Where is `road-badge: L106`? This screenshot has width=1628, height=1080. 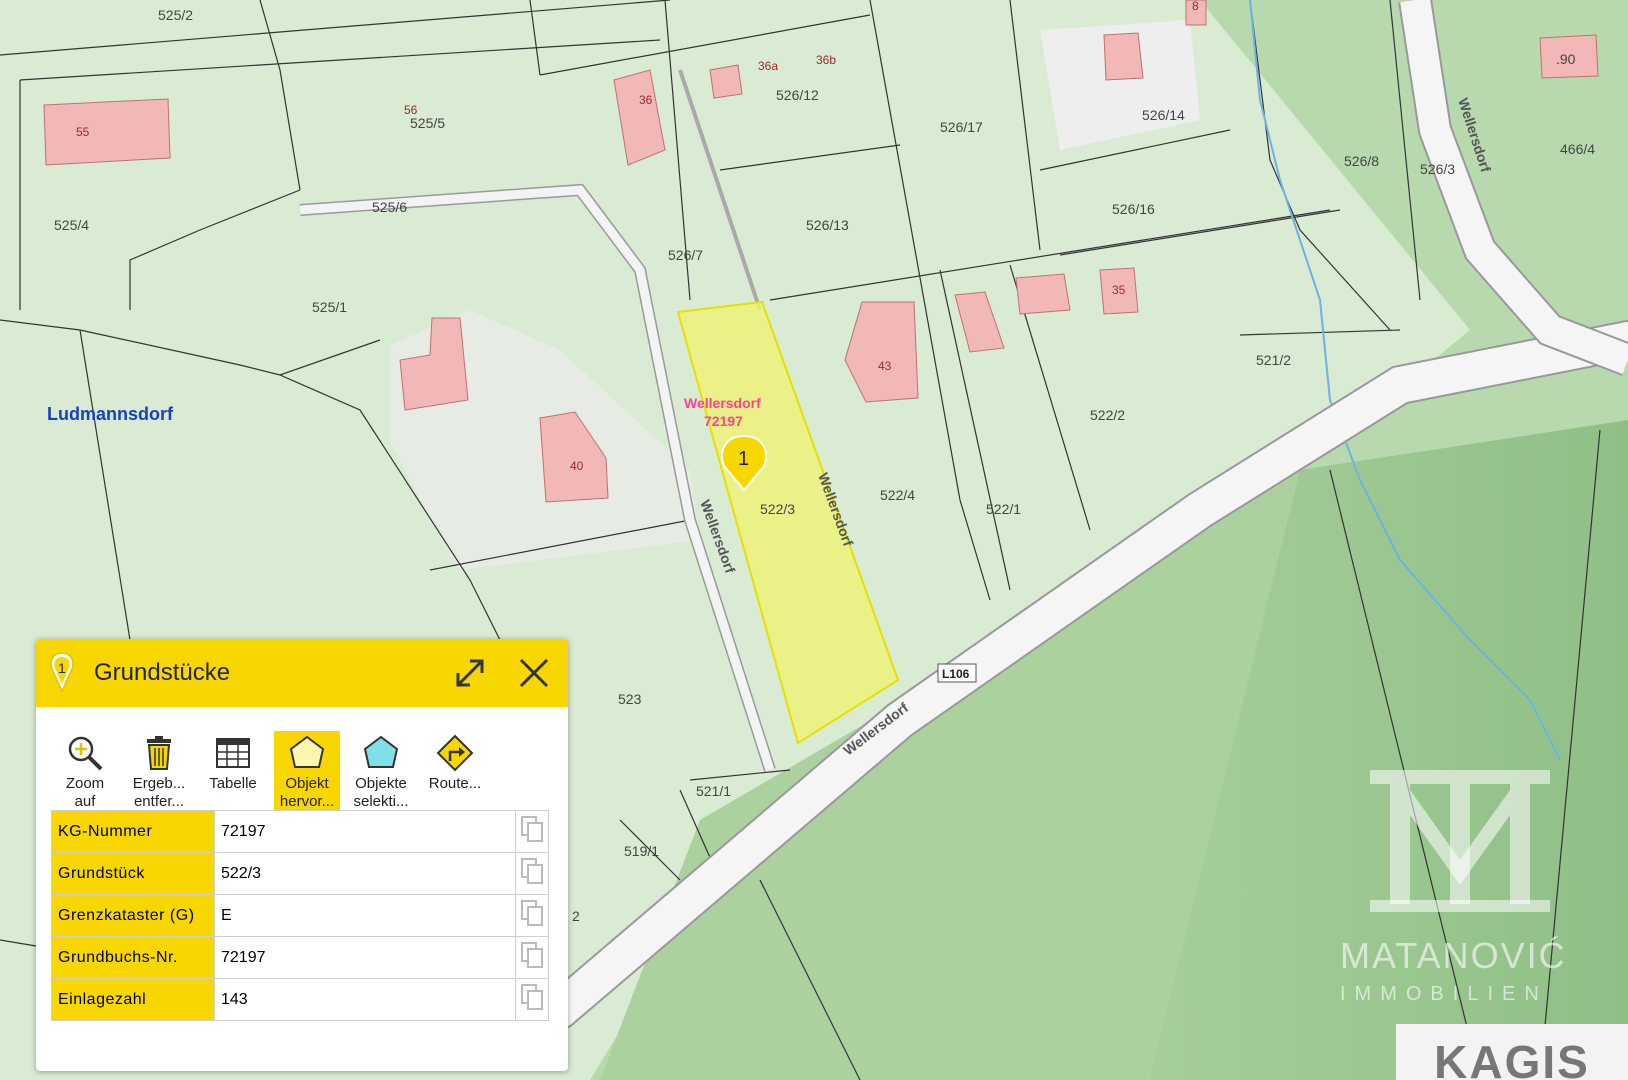 road-badge: L106 is located at coordinates (957, 673).